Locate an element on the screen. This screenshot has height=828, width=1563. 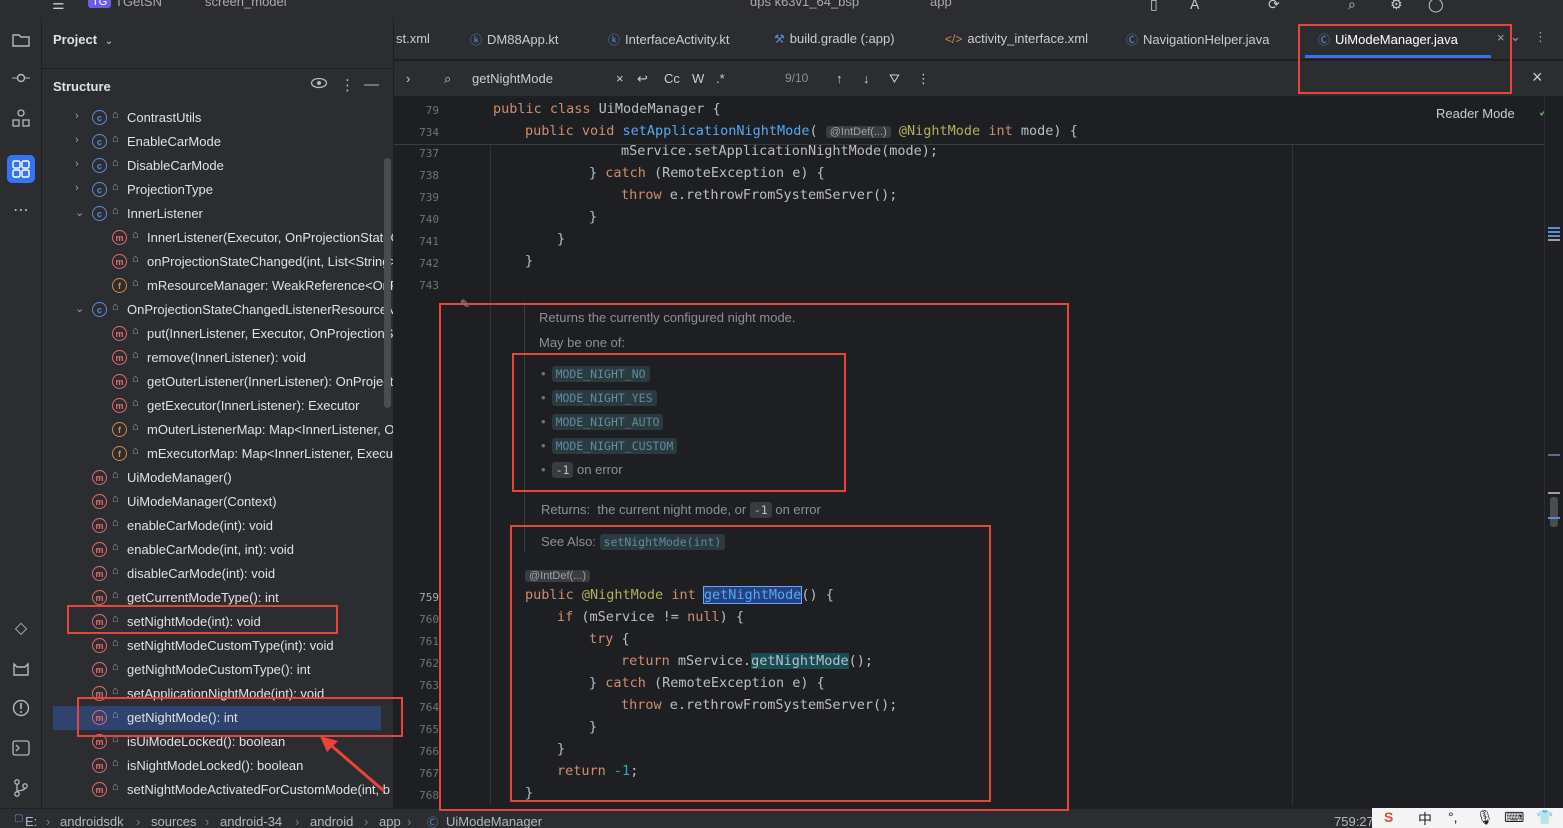
doc-code-link: MODE_NIGHT_AUTO is located at coordinates (607, 422).